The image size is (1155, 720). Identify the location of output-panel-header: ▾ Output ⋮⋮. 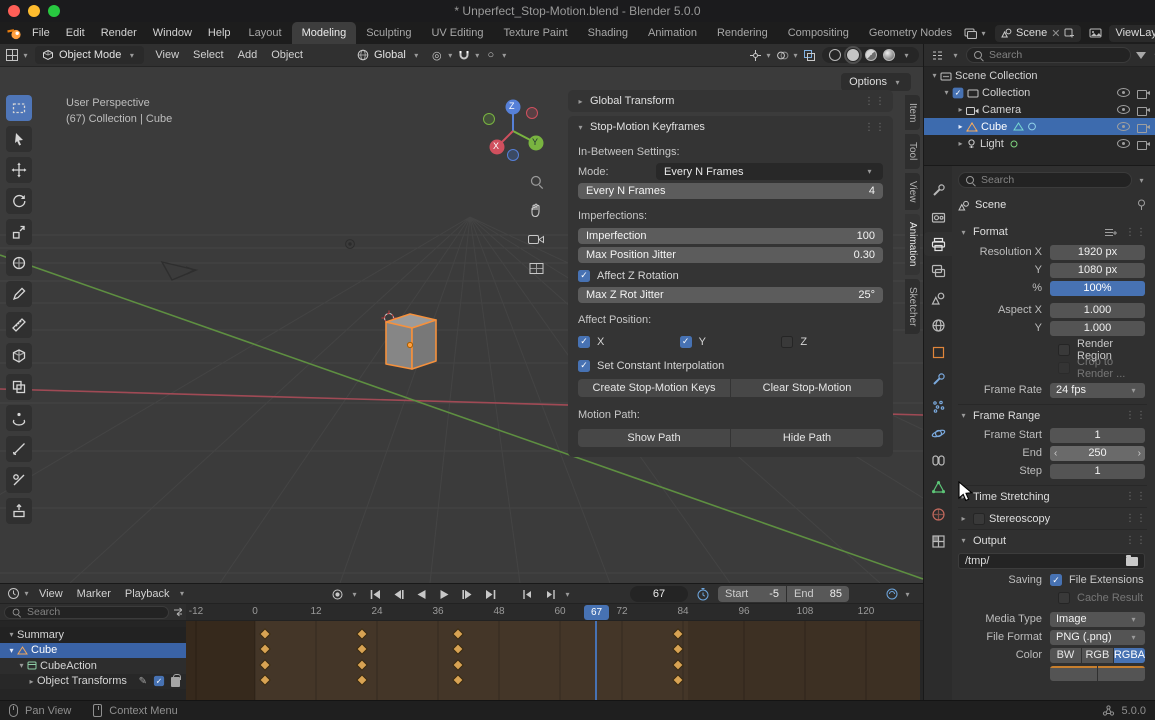
(1052, 540).